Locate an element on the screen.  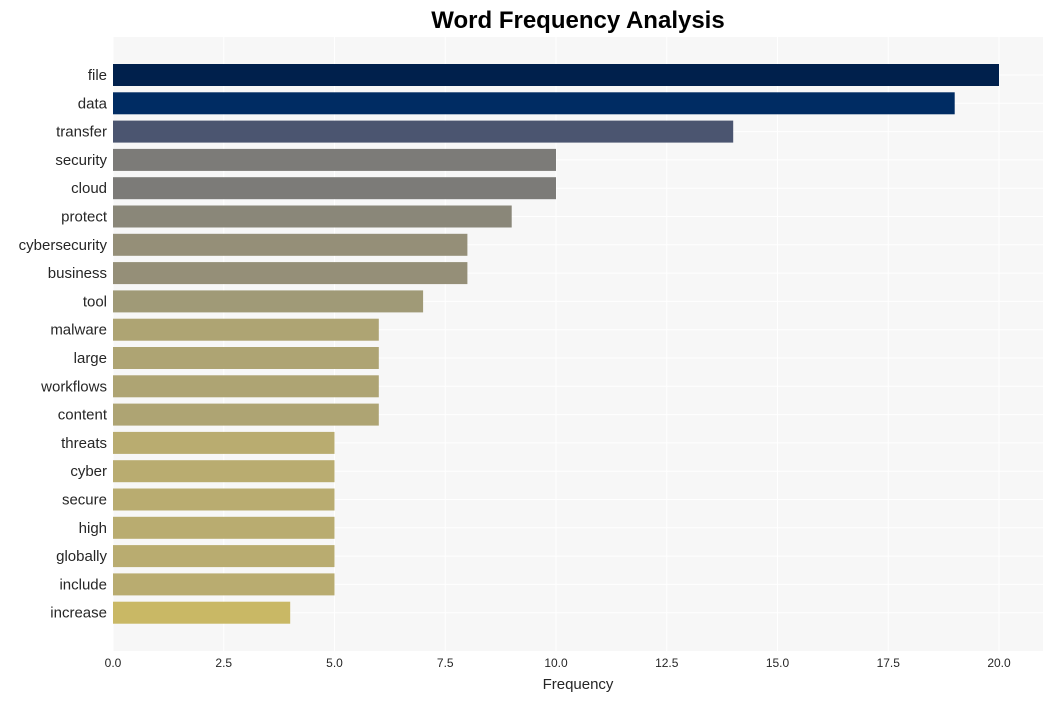
bar-cloud is located at coordinates (334, 188).